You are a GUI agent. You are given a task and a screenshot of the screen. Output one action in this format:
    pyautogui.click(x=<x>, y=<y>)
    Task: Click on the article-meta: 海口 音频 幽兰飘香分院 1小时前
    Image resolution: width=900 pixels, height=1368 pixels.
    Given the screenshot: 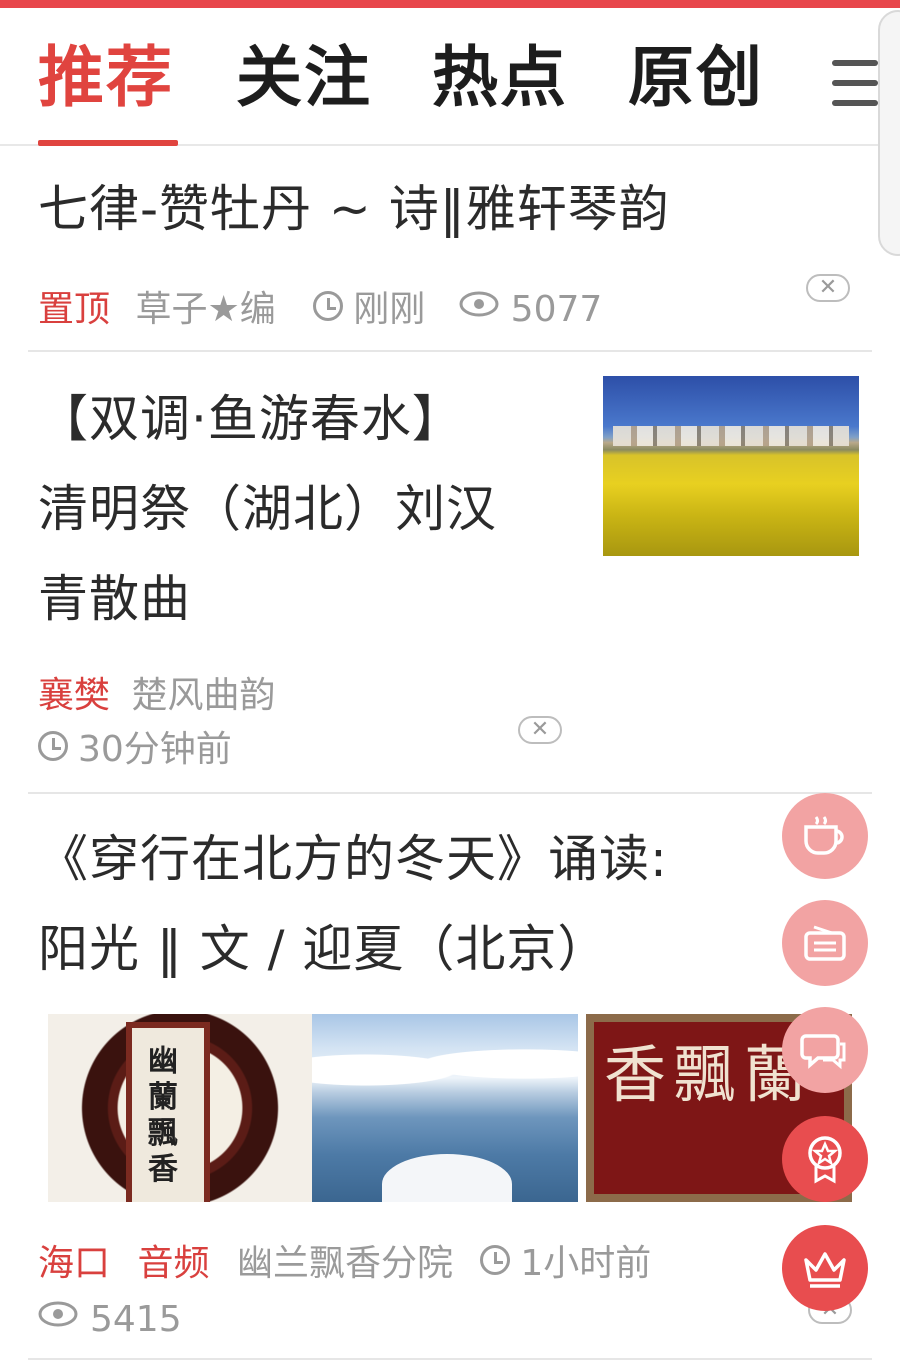 What is the action you would take?
    pyautogui.click(x=344, y=1264)
    